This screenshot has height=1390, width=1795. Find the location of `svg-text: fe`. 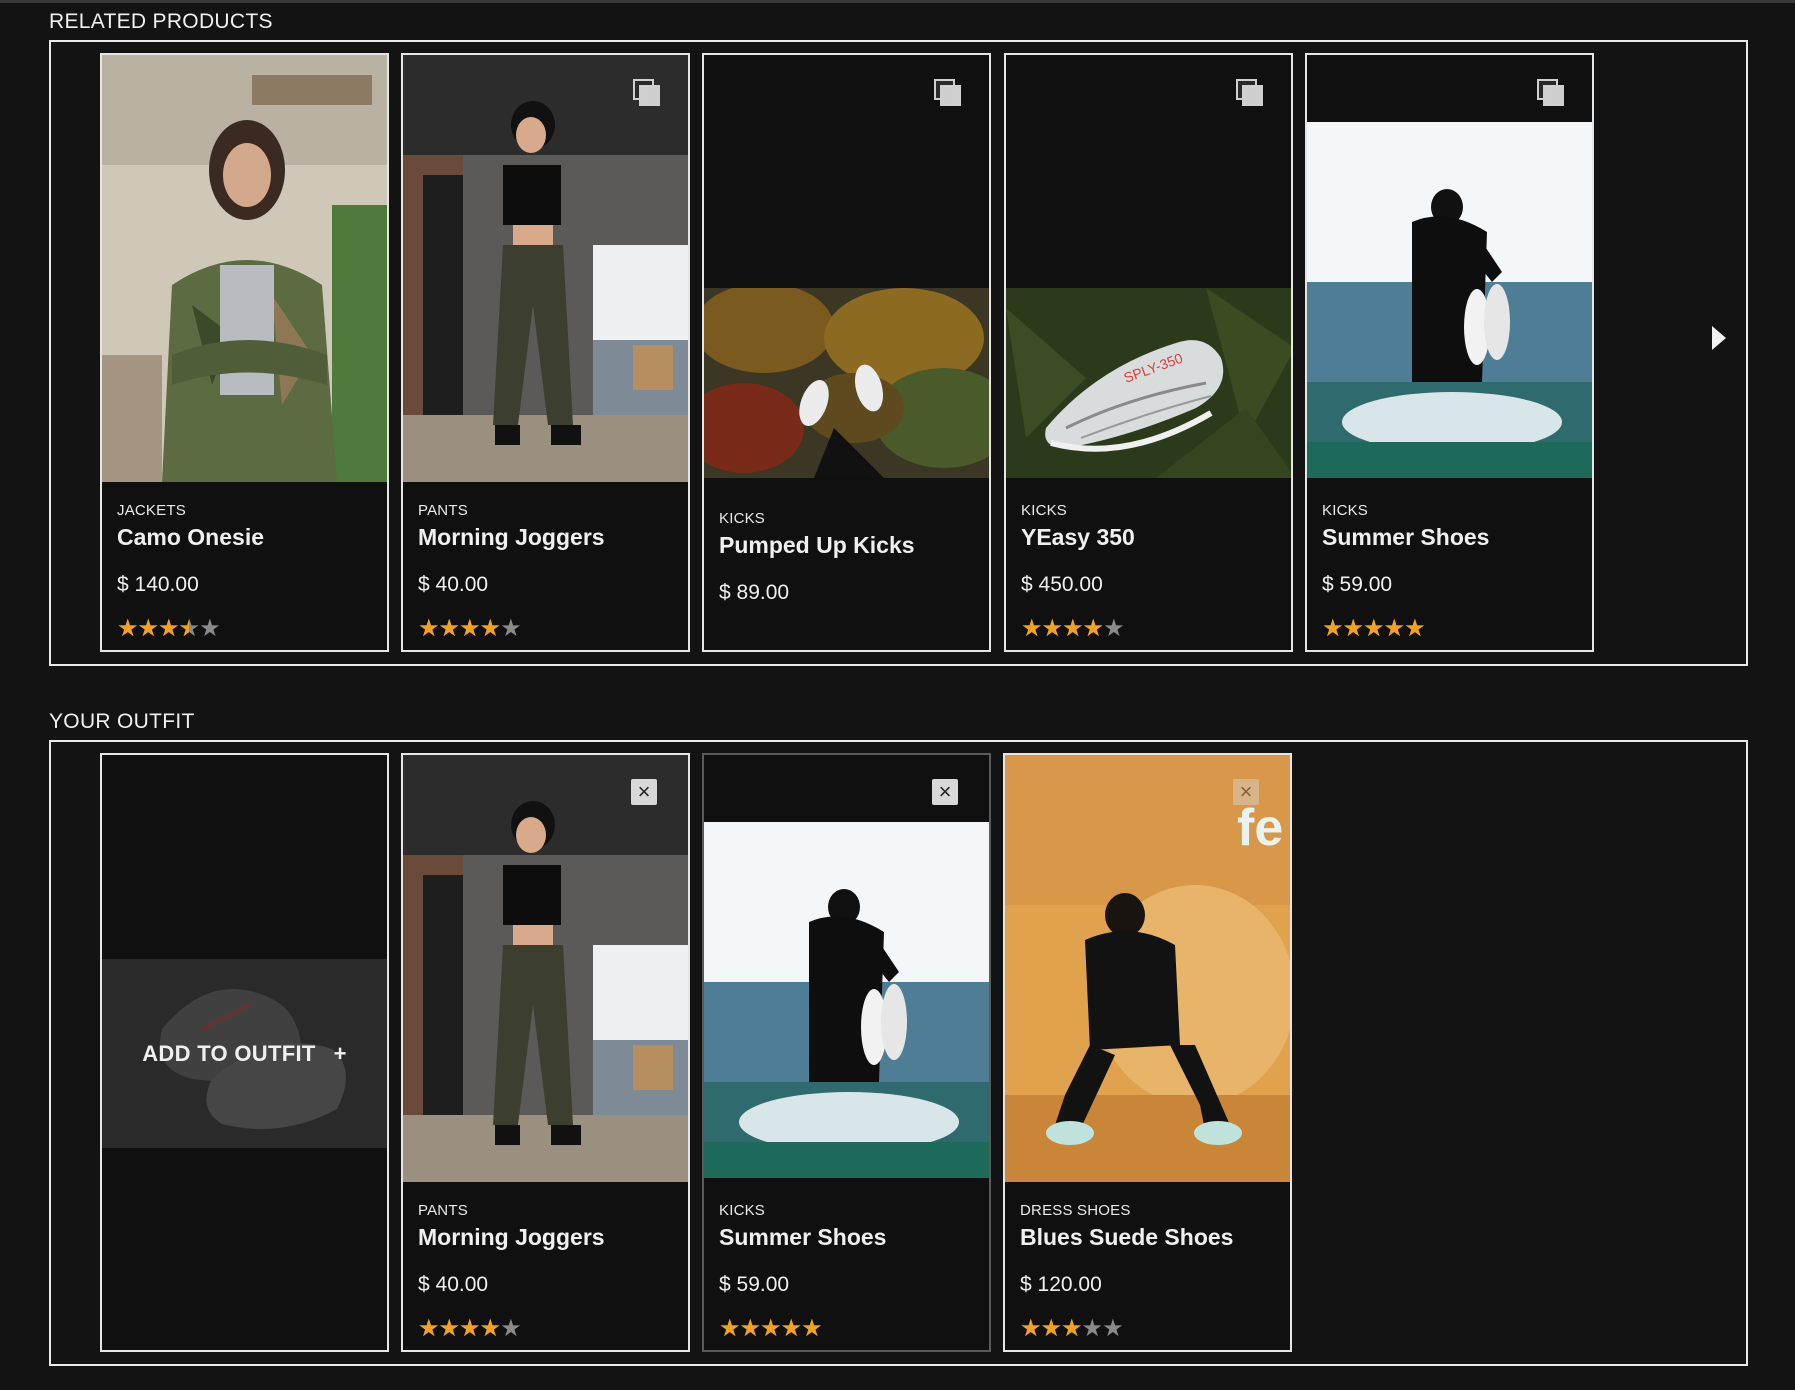

svg-text: fe is located at coordinates (1260, 828).